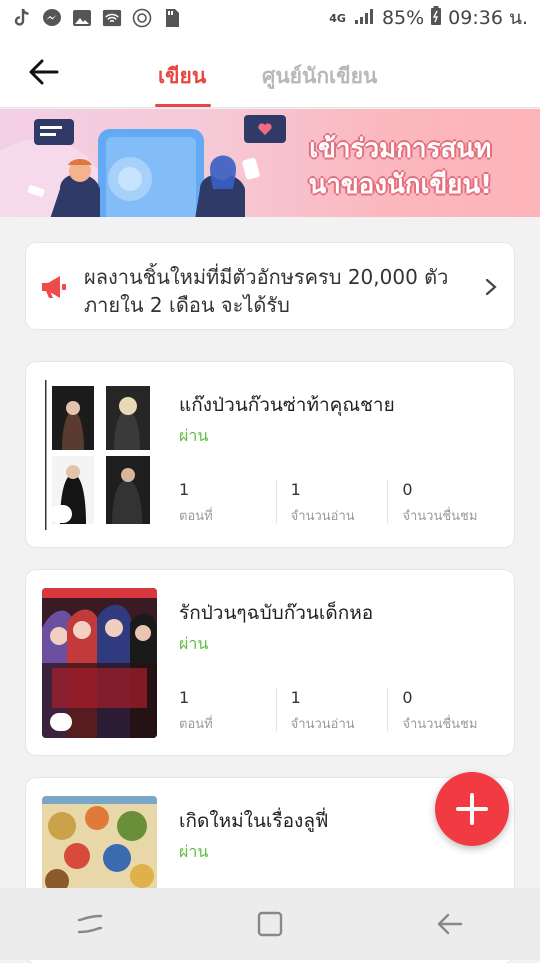 The width and height of the screenshot is (540, 963). I want to click on recent-apps-button, so click(90, 924).